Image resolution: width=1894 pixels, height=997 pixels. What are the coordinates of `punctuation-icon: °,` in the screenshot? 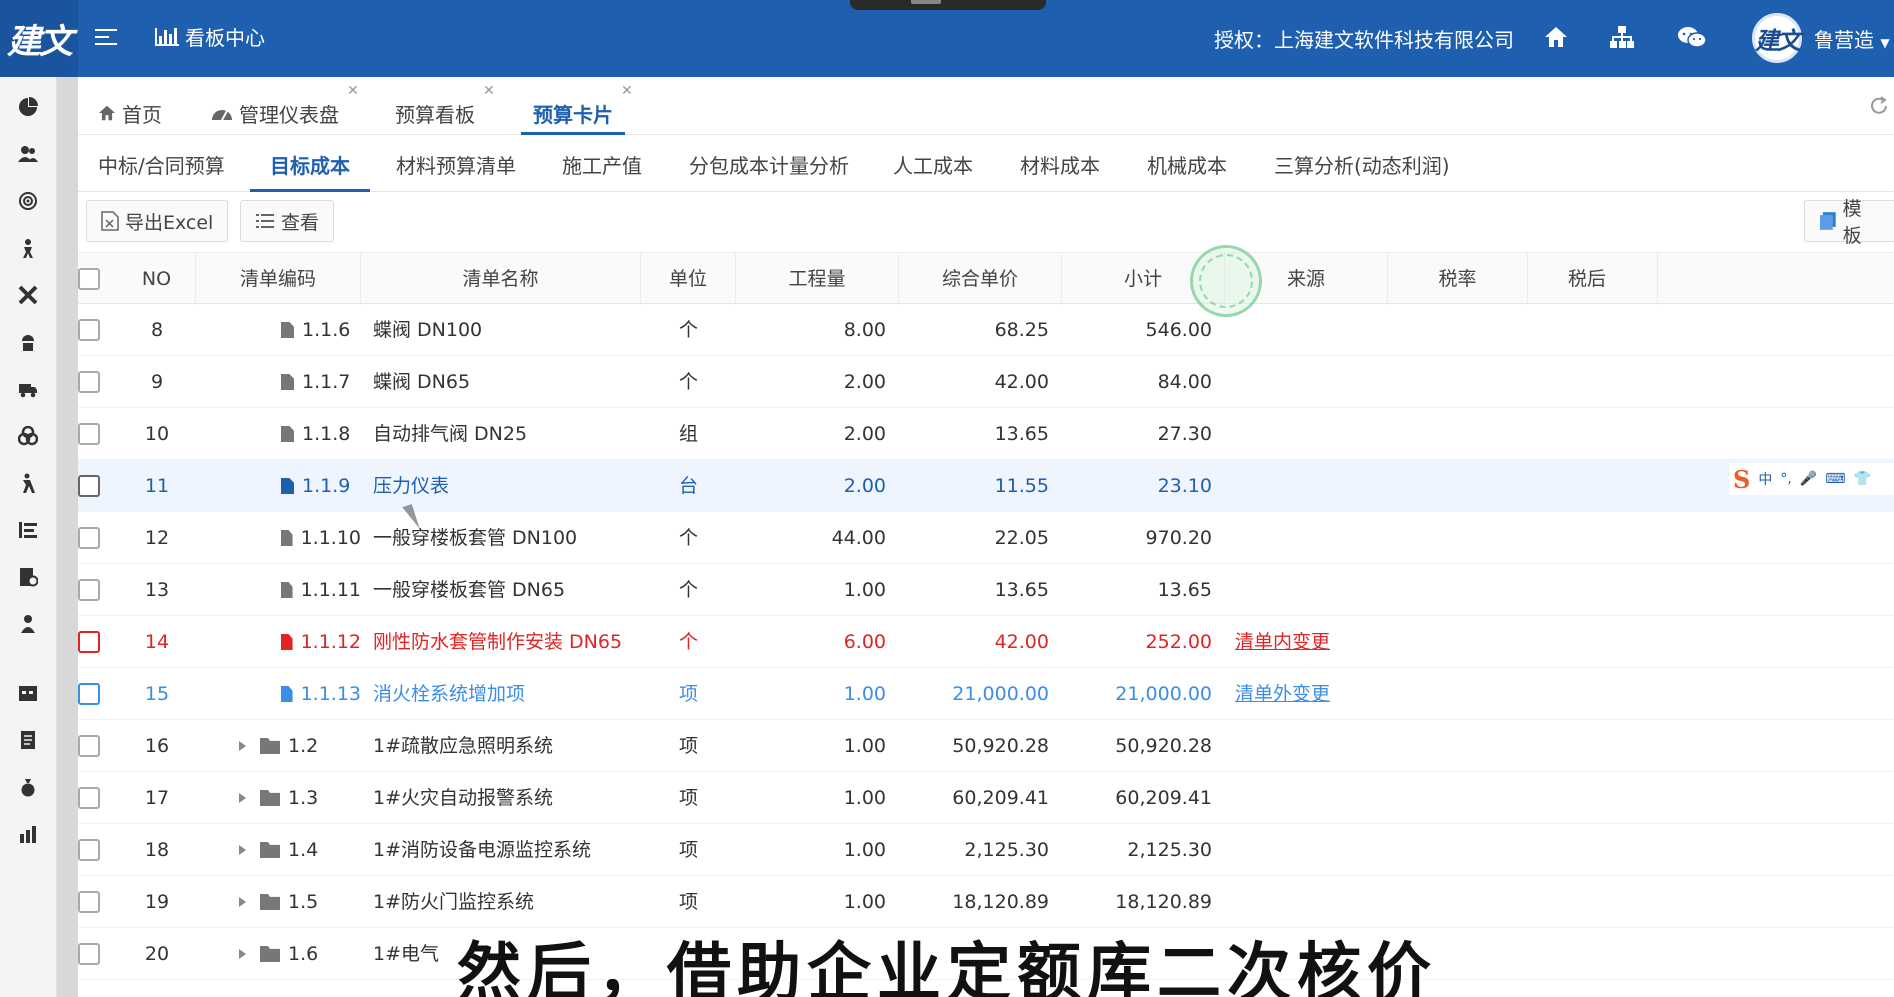 It's located at (1785, 479).